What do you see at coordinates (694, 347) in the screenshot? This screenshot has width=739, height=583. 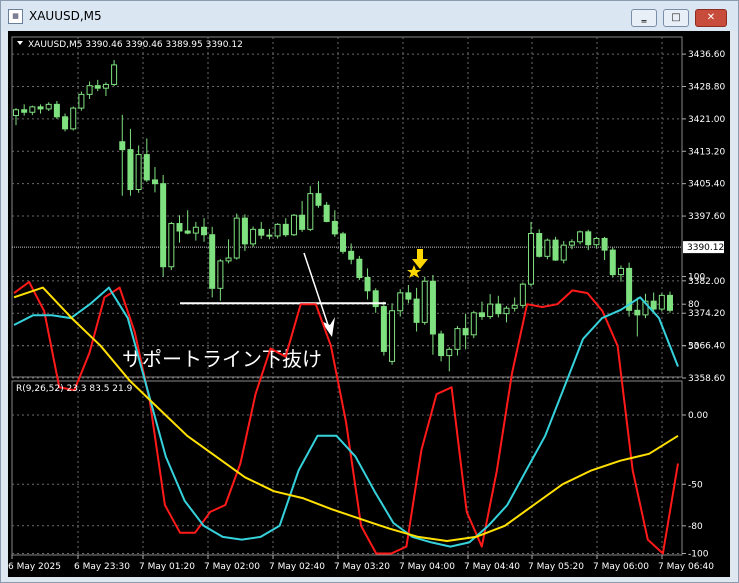 I see `indicator-level-label: 50` at bounding box center [694, 347].